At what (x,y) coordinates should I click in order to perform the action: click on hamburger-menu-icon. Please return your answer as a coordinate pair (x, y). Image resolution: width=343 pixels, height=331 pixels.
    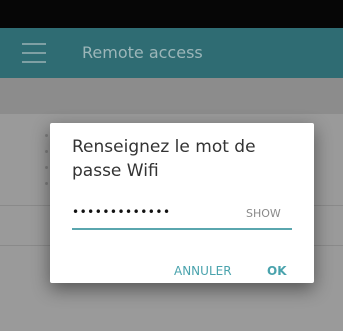
    Looking at the image, I should click on (34, 53).